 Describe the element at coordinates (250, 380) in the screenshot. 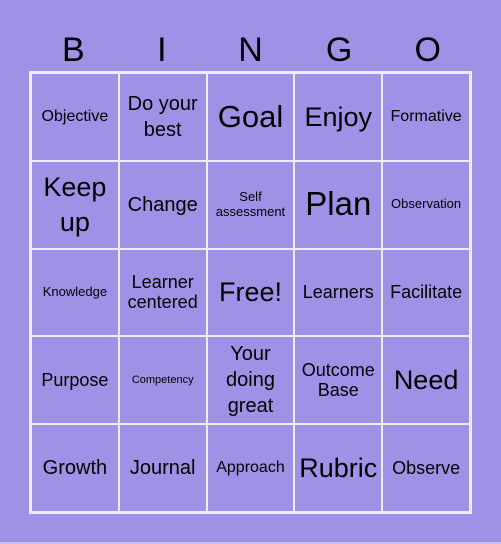

I see `bingo-cell: Your doing great` at that location.